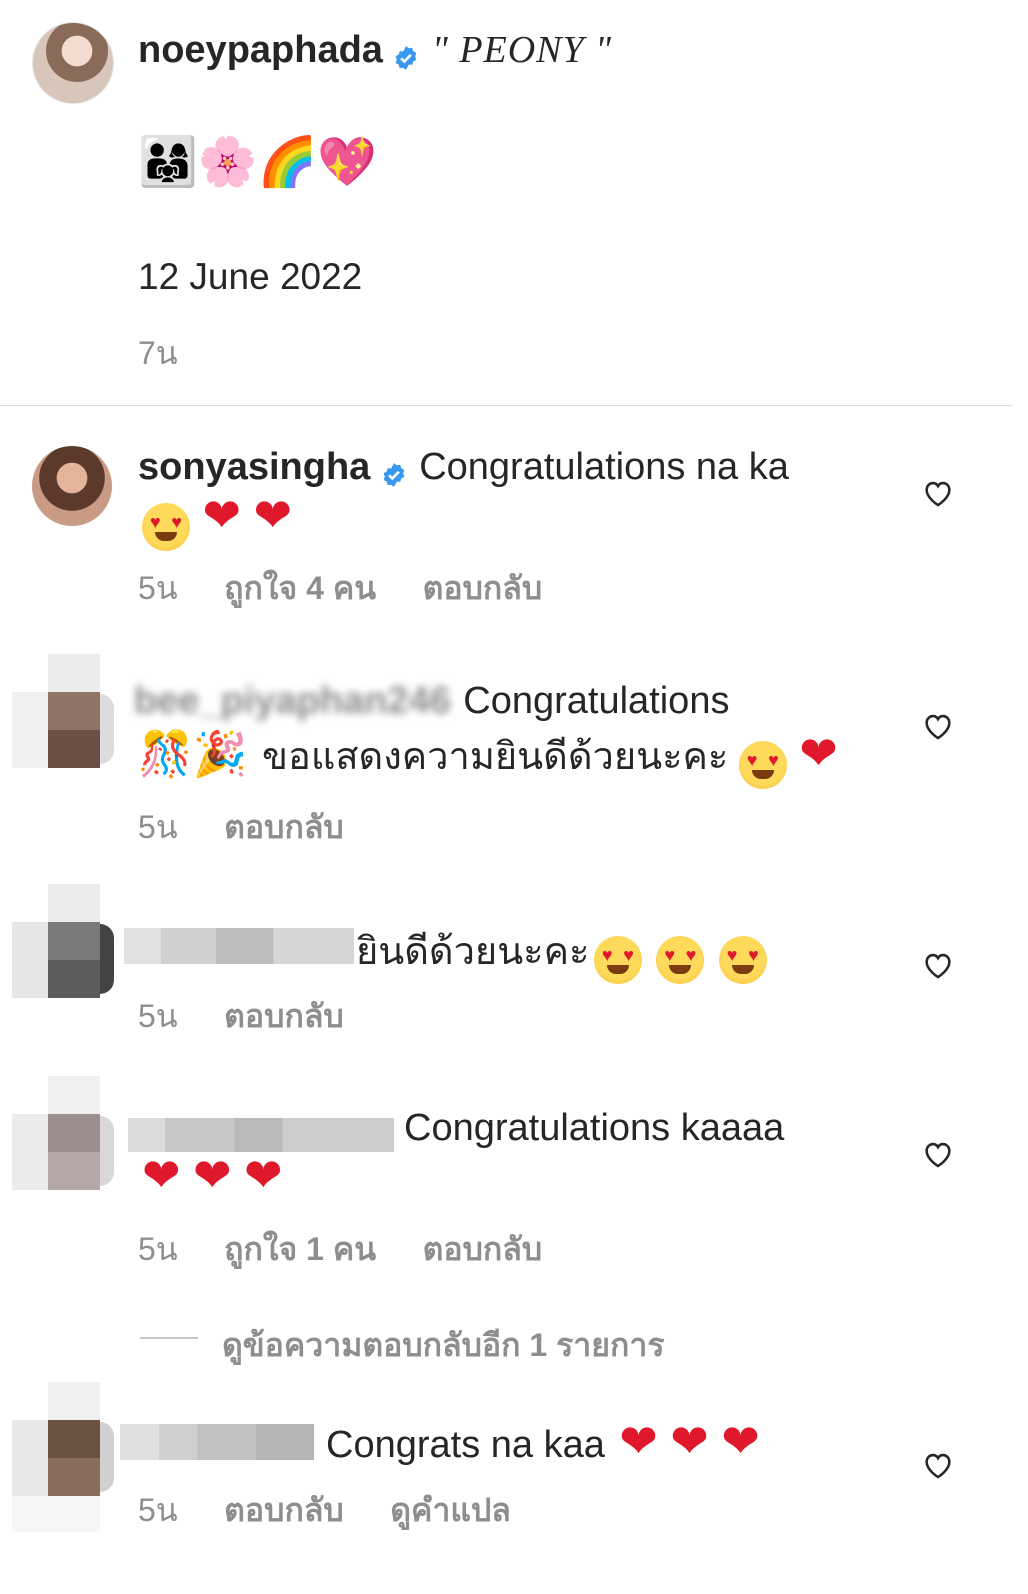  Describe the element at coordinates (254, 467) in the screenshot. I see `comment-1-username: sonyasingha` at that location.